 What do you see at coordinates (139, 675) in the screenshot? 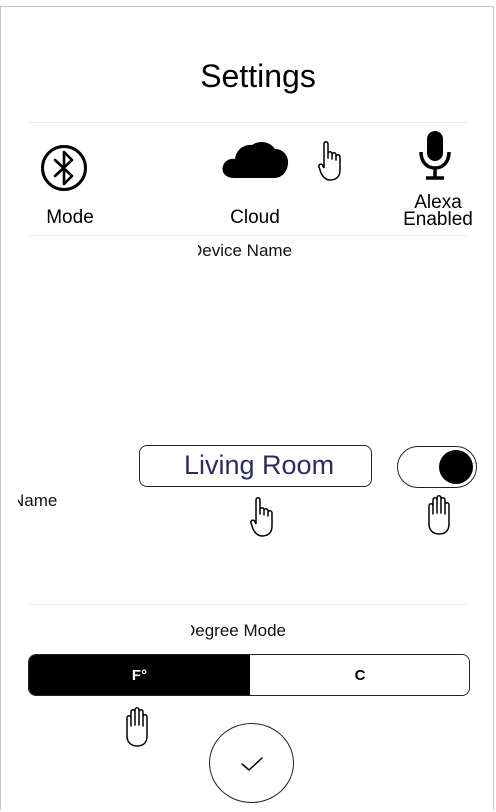
I see `fahrenheit-option: F°` at bounding box center [139, 675].